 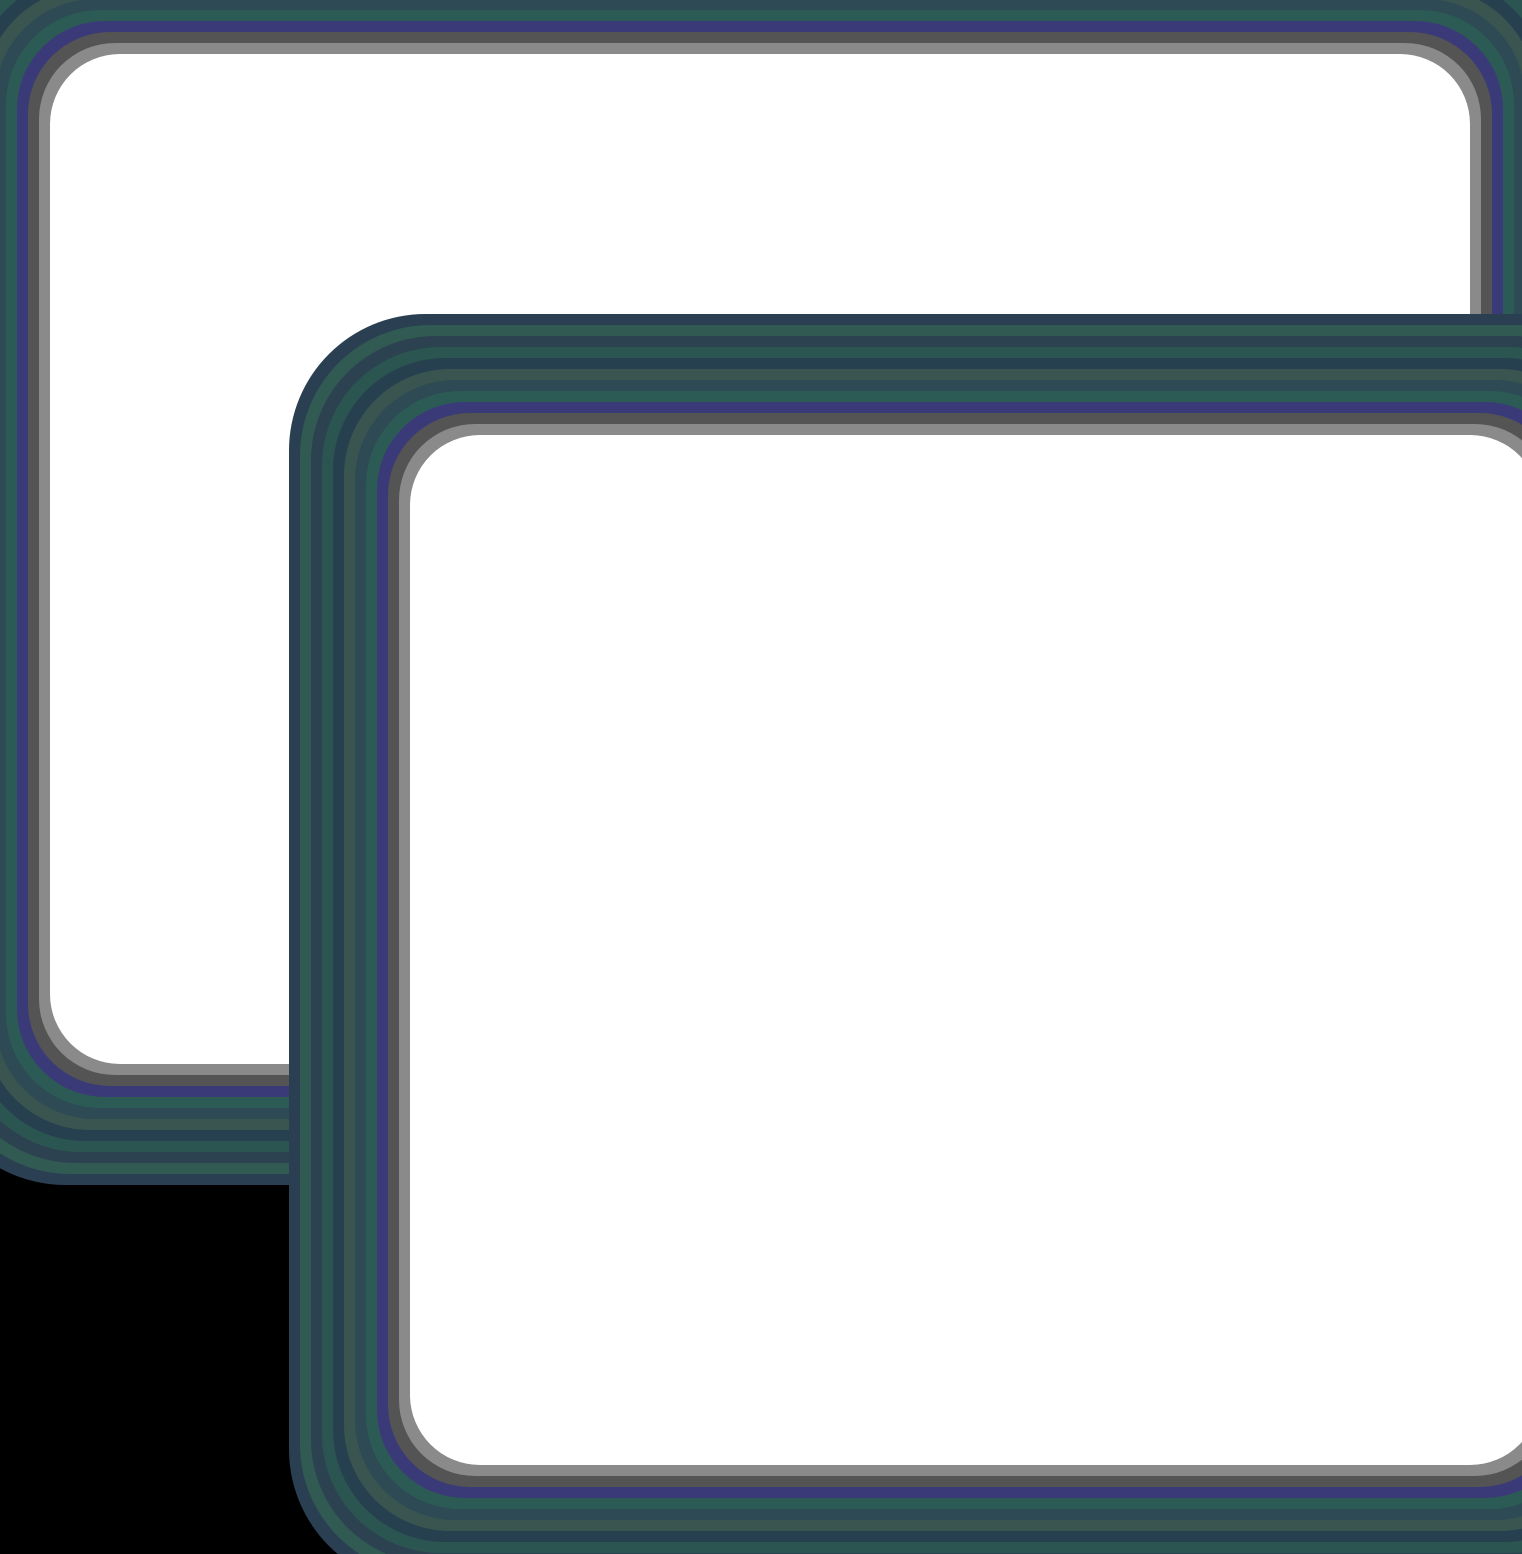 What do you see at coordinates (963, 824) in the screenshot?
I see `chart-y-tick: 0` at bounding box center [963, 824].